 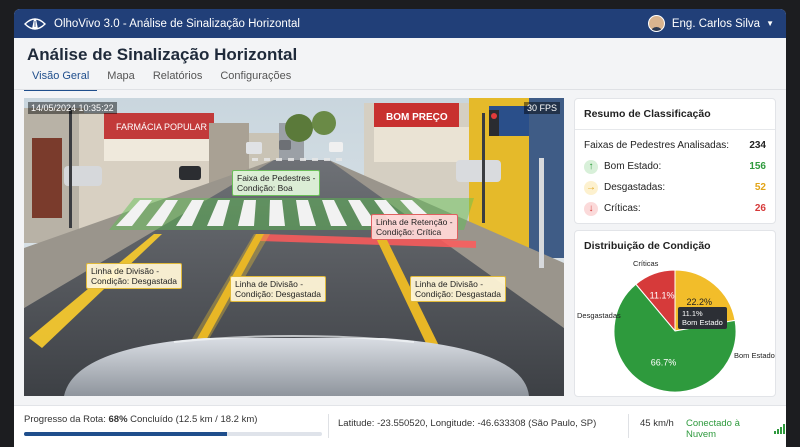 What do you see at coordinates (118, 419) in the screenshot?
I see `progress-percent: 68%` at bounding box center [118, 419].